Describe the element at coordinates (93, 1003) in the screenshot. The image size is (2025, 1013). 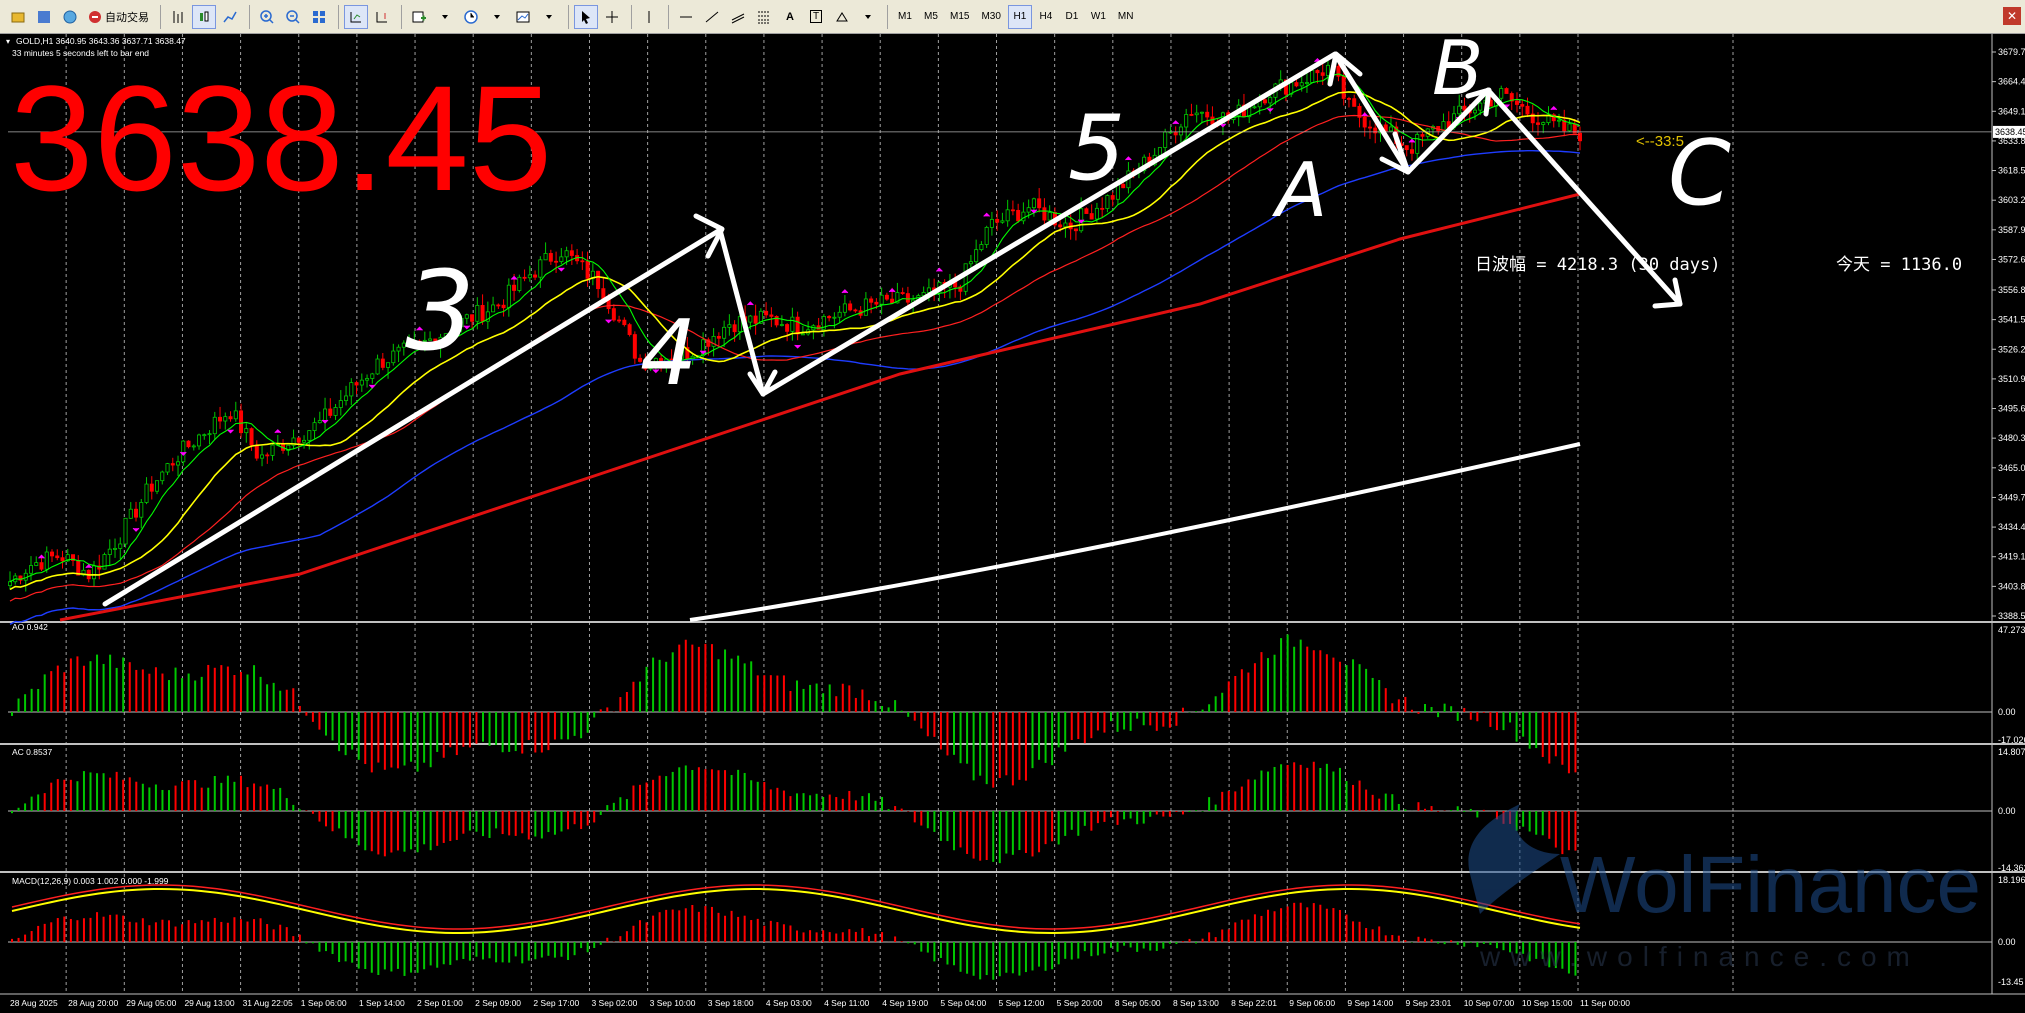
I see `time-axis-label: 28 Aug 20:00` at that location.